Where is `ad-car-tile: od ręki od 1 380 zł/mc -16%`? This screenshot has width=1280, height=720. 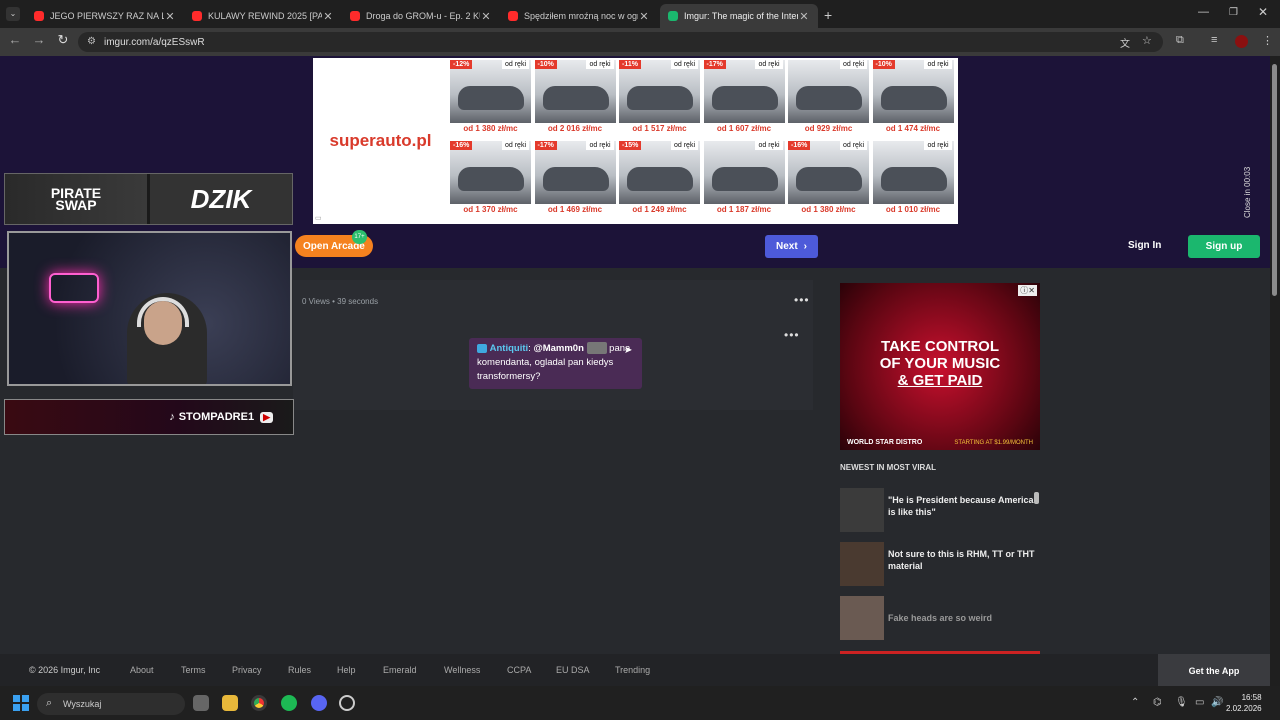
ad-car-tile: od ręki od 1 380 zł/mc -16% is located at coordinates (827, 179).